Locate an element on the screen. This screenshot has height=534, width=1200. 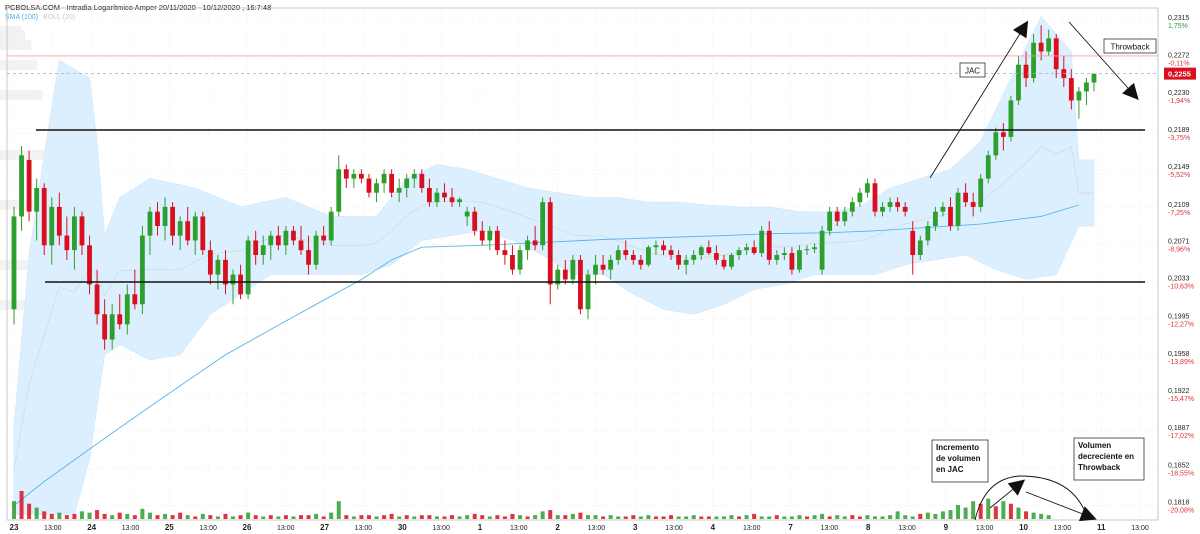
price-tick-pct: -17,02% is located at coordinates (1181, 436).